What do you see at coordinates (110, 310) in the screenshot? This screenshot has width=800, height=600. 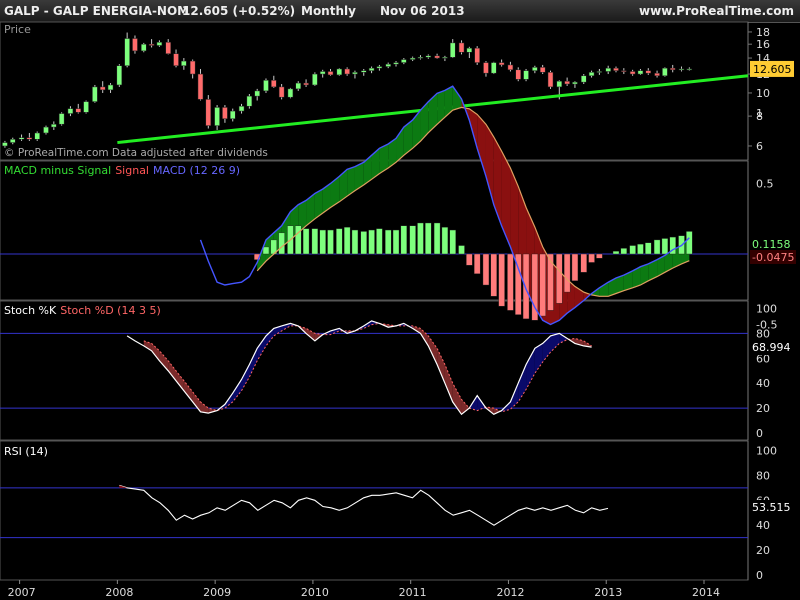 I see `stoch-legend-1: Stoch %D (14 3 5)` at bounding box center [110, 310].